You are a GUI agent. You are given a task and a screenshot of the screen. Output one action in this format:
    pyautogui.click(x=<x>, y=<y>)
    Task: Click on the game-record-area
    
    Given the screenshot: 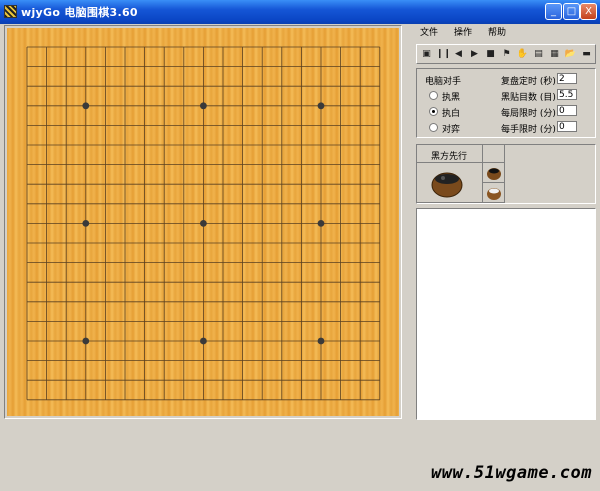 What is the action you would take?
    pyautogui.click(x=506, y=314)
    